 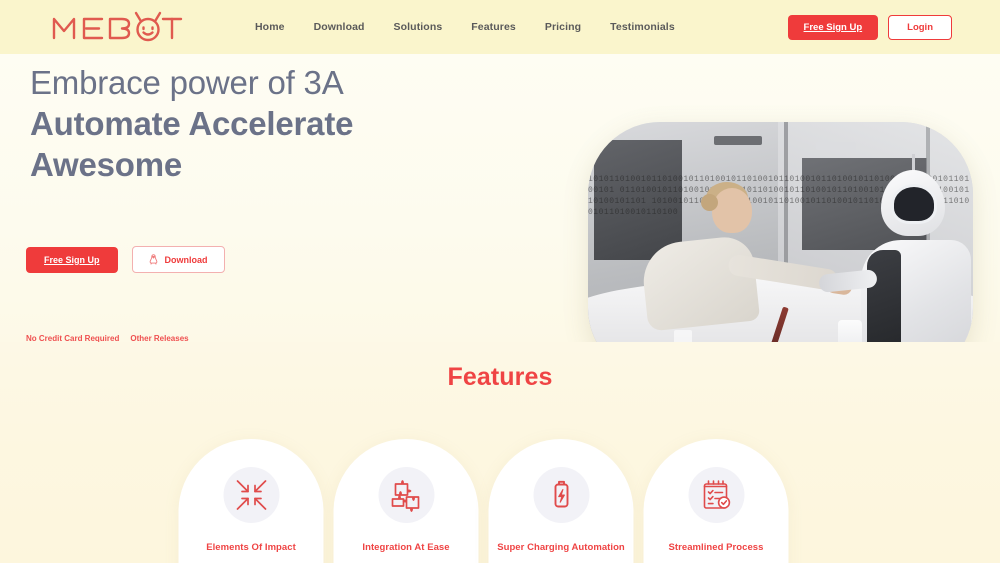 I want to click on features-heading: Features, so click(x=500, y=377).